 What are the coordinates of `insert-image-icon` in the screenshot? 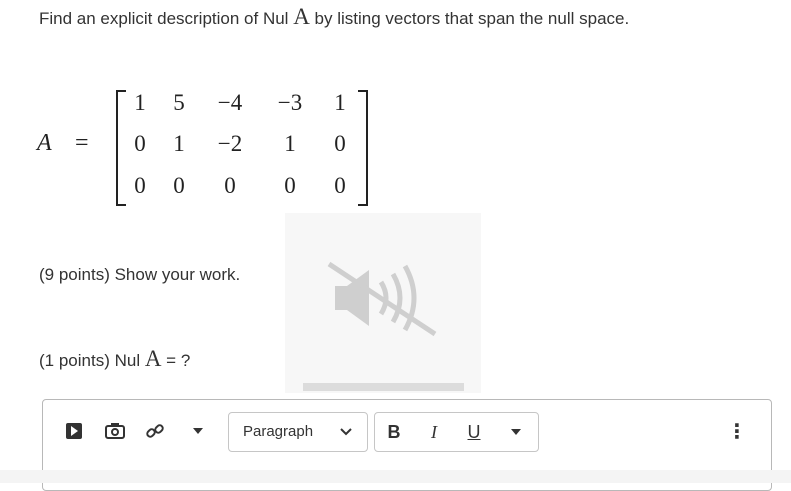 It's located at (115, 431).